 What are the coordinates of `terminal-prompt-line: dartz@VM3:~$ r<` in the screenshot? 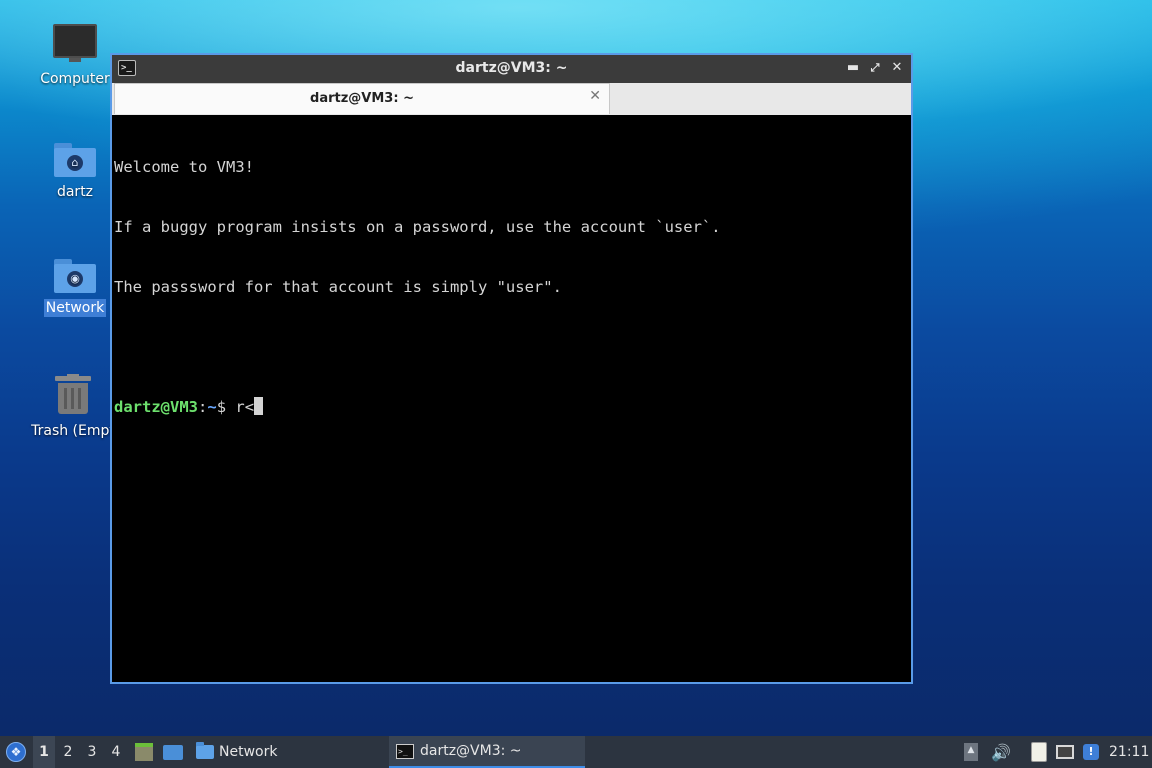 It's located at (511, 407).